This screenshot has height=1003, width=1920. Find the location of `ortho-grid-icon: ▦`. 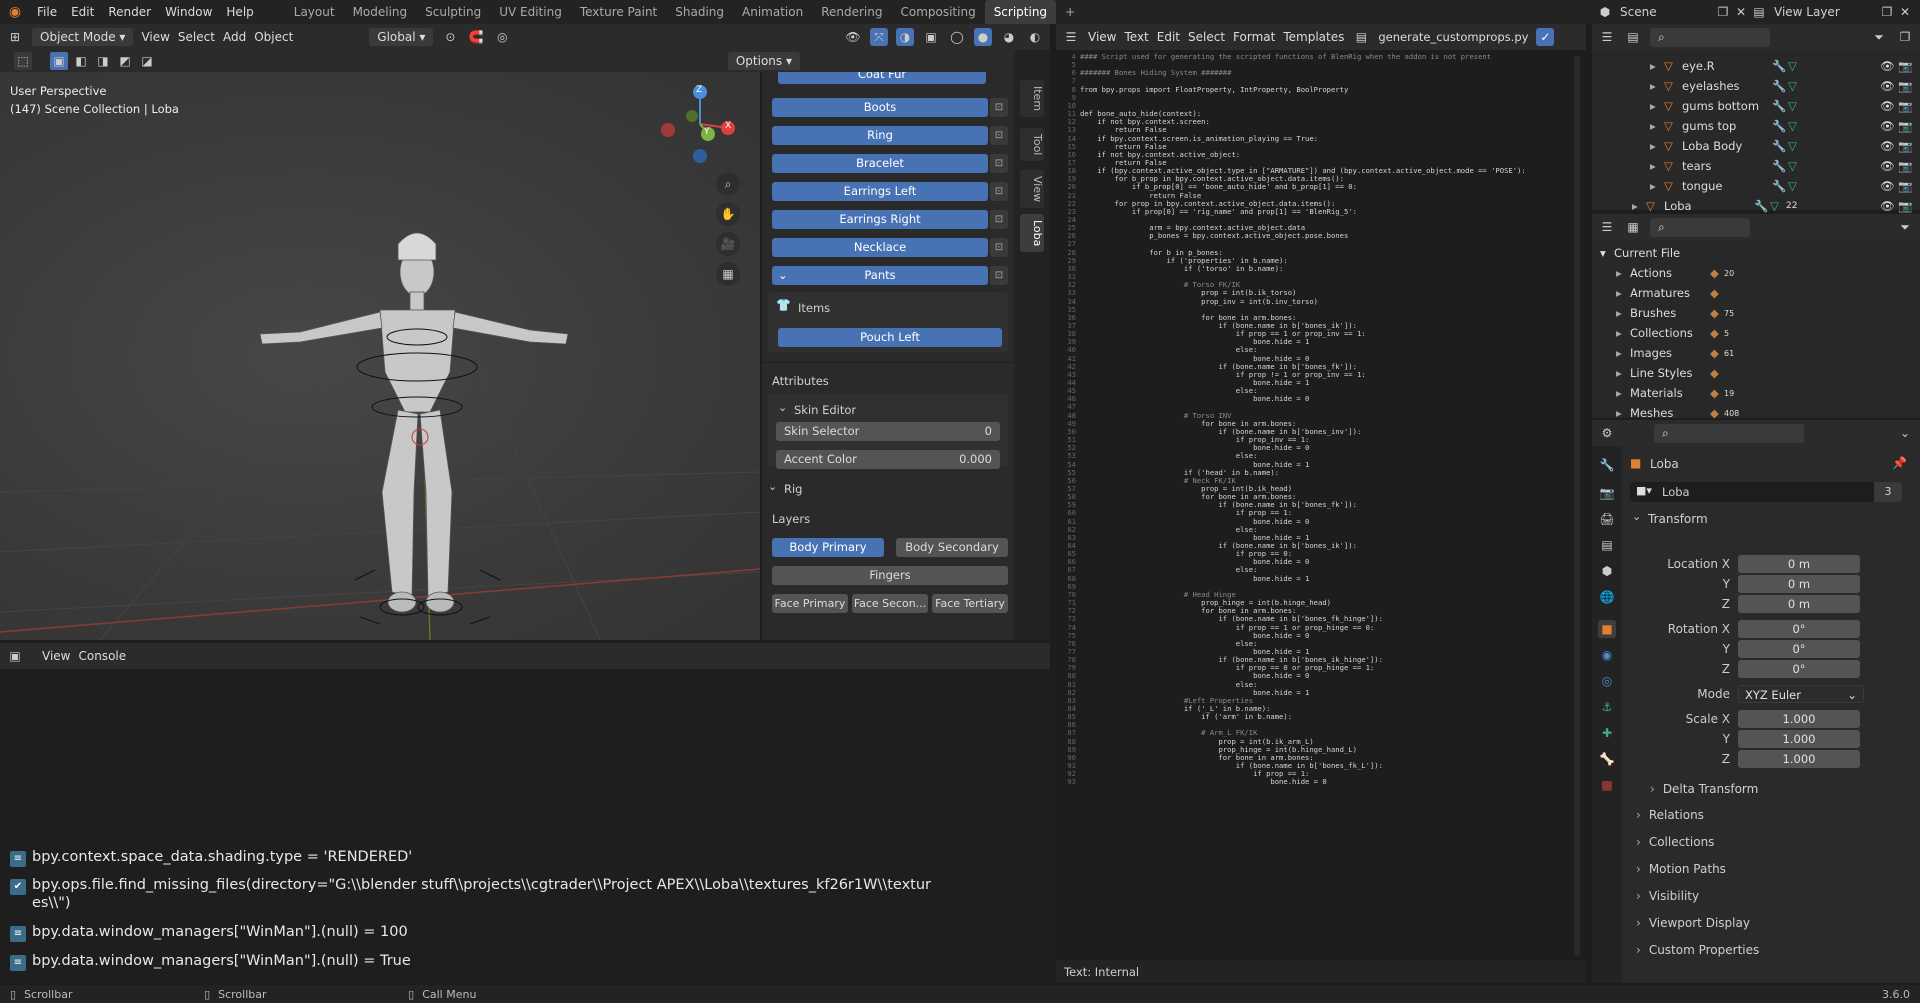

ortho-grid-icon: ▦ is located at coordinates (728, 274).